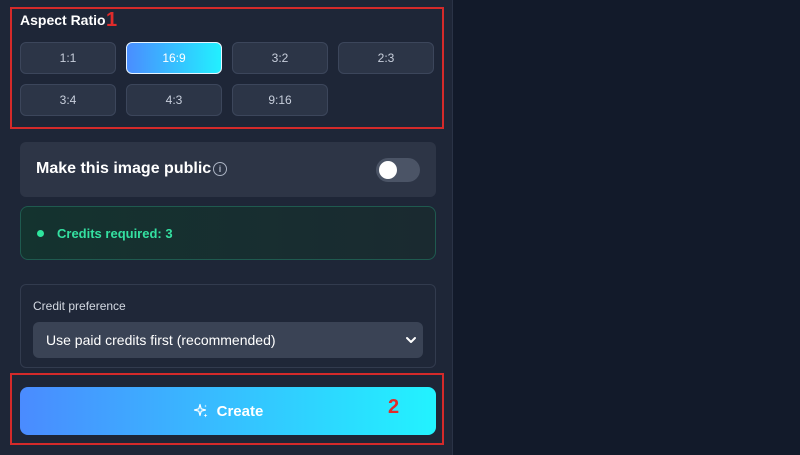  Describe the element at coordinates (398, 170) in the screenshot. I see `public-toggle` at that location.